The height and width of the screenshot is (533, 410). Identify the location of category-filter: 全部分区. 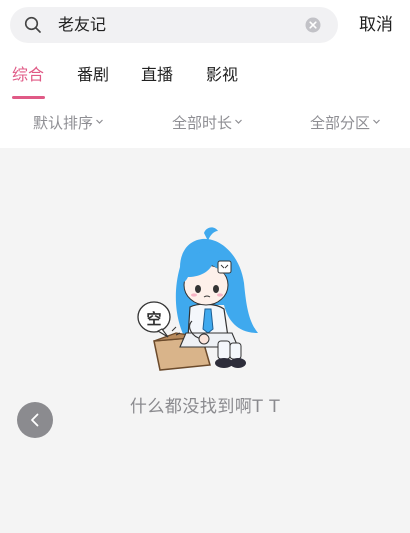
(345, 123).